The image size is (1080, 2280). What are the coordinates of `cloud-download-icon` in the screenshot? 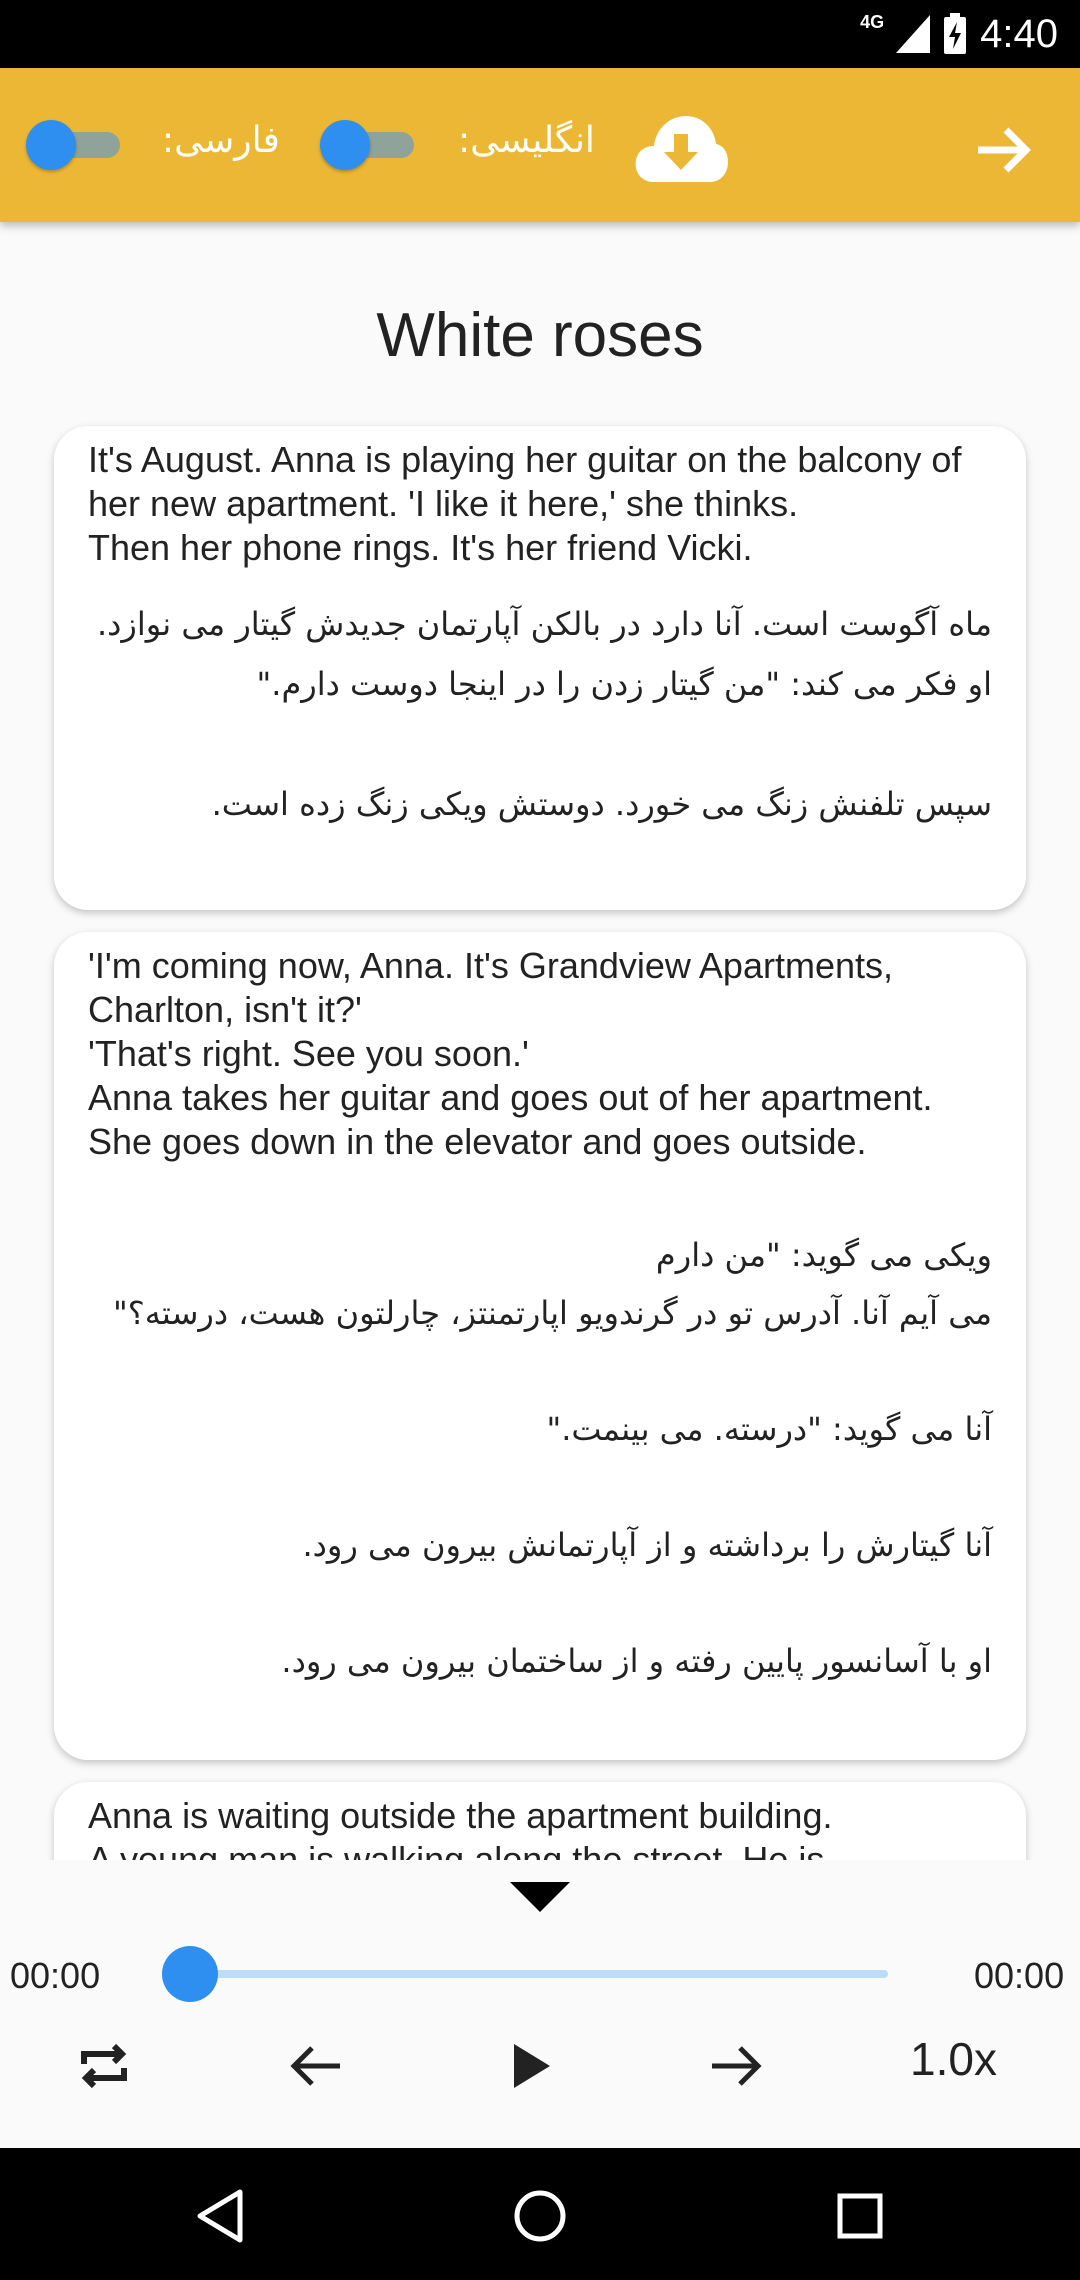 It's located at (681, 147).